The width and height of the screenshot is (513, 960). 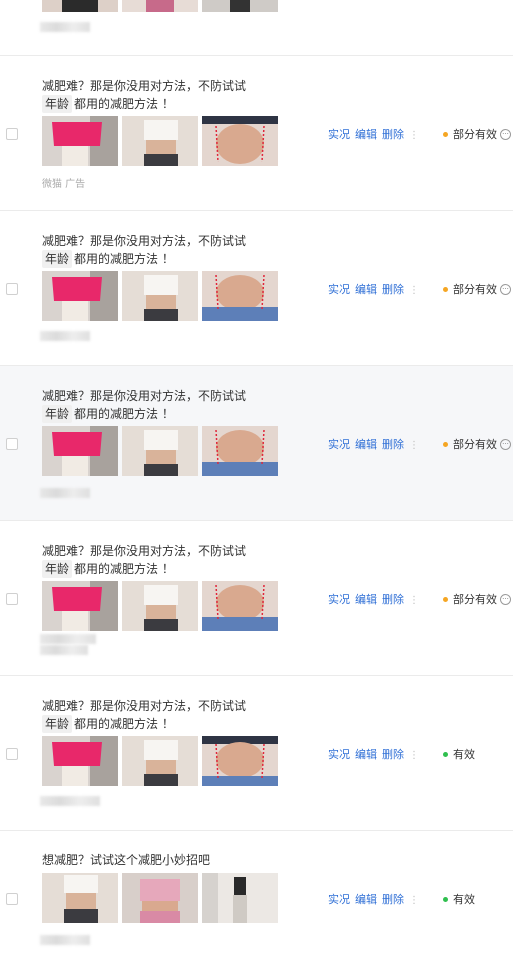 I want to click on ad-title-alt: 想减肥？试试这个减肥小妙招吧, so click(x=126, y=860).